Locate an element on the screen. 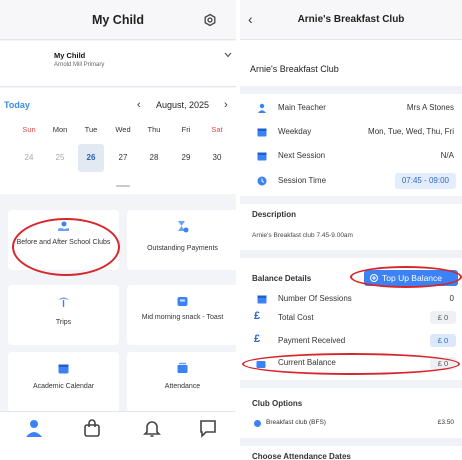 Image resolution: width=462 pixels, height=460 pixels. calendar-drag-handle is located at coordinates (123, 186).